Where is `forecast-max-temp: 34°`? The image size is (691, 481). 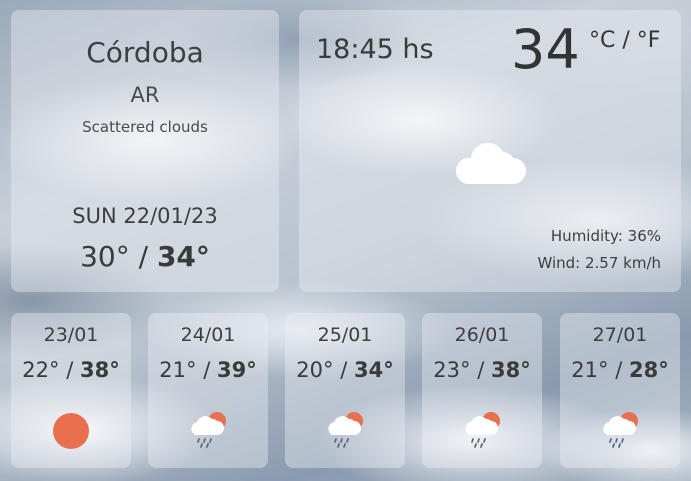 forecast-max-temp: 34° is located at coordinates (373, 370).